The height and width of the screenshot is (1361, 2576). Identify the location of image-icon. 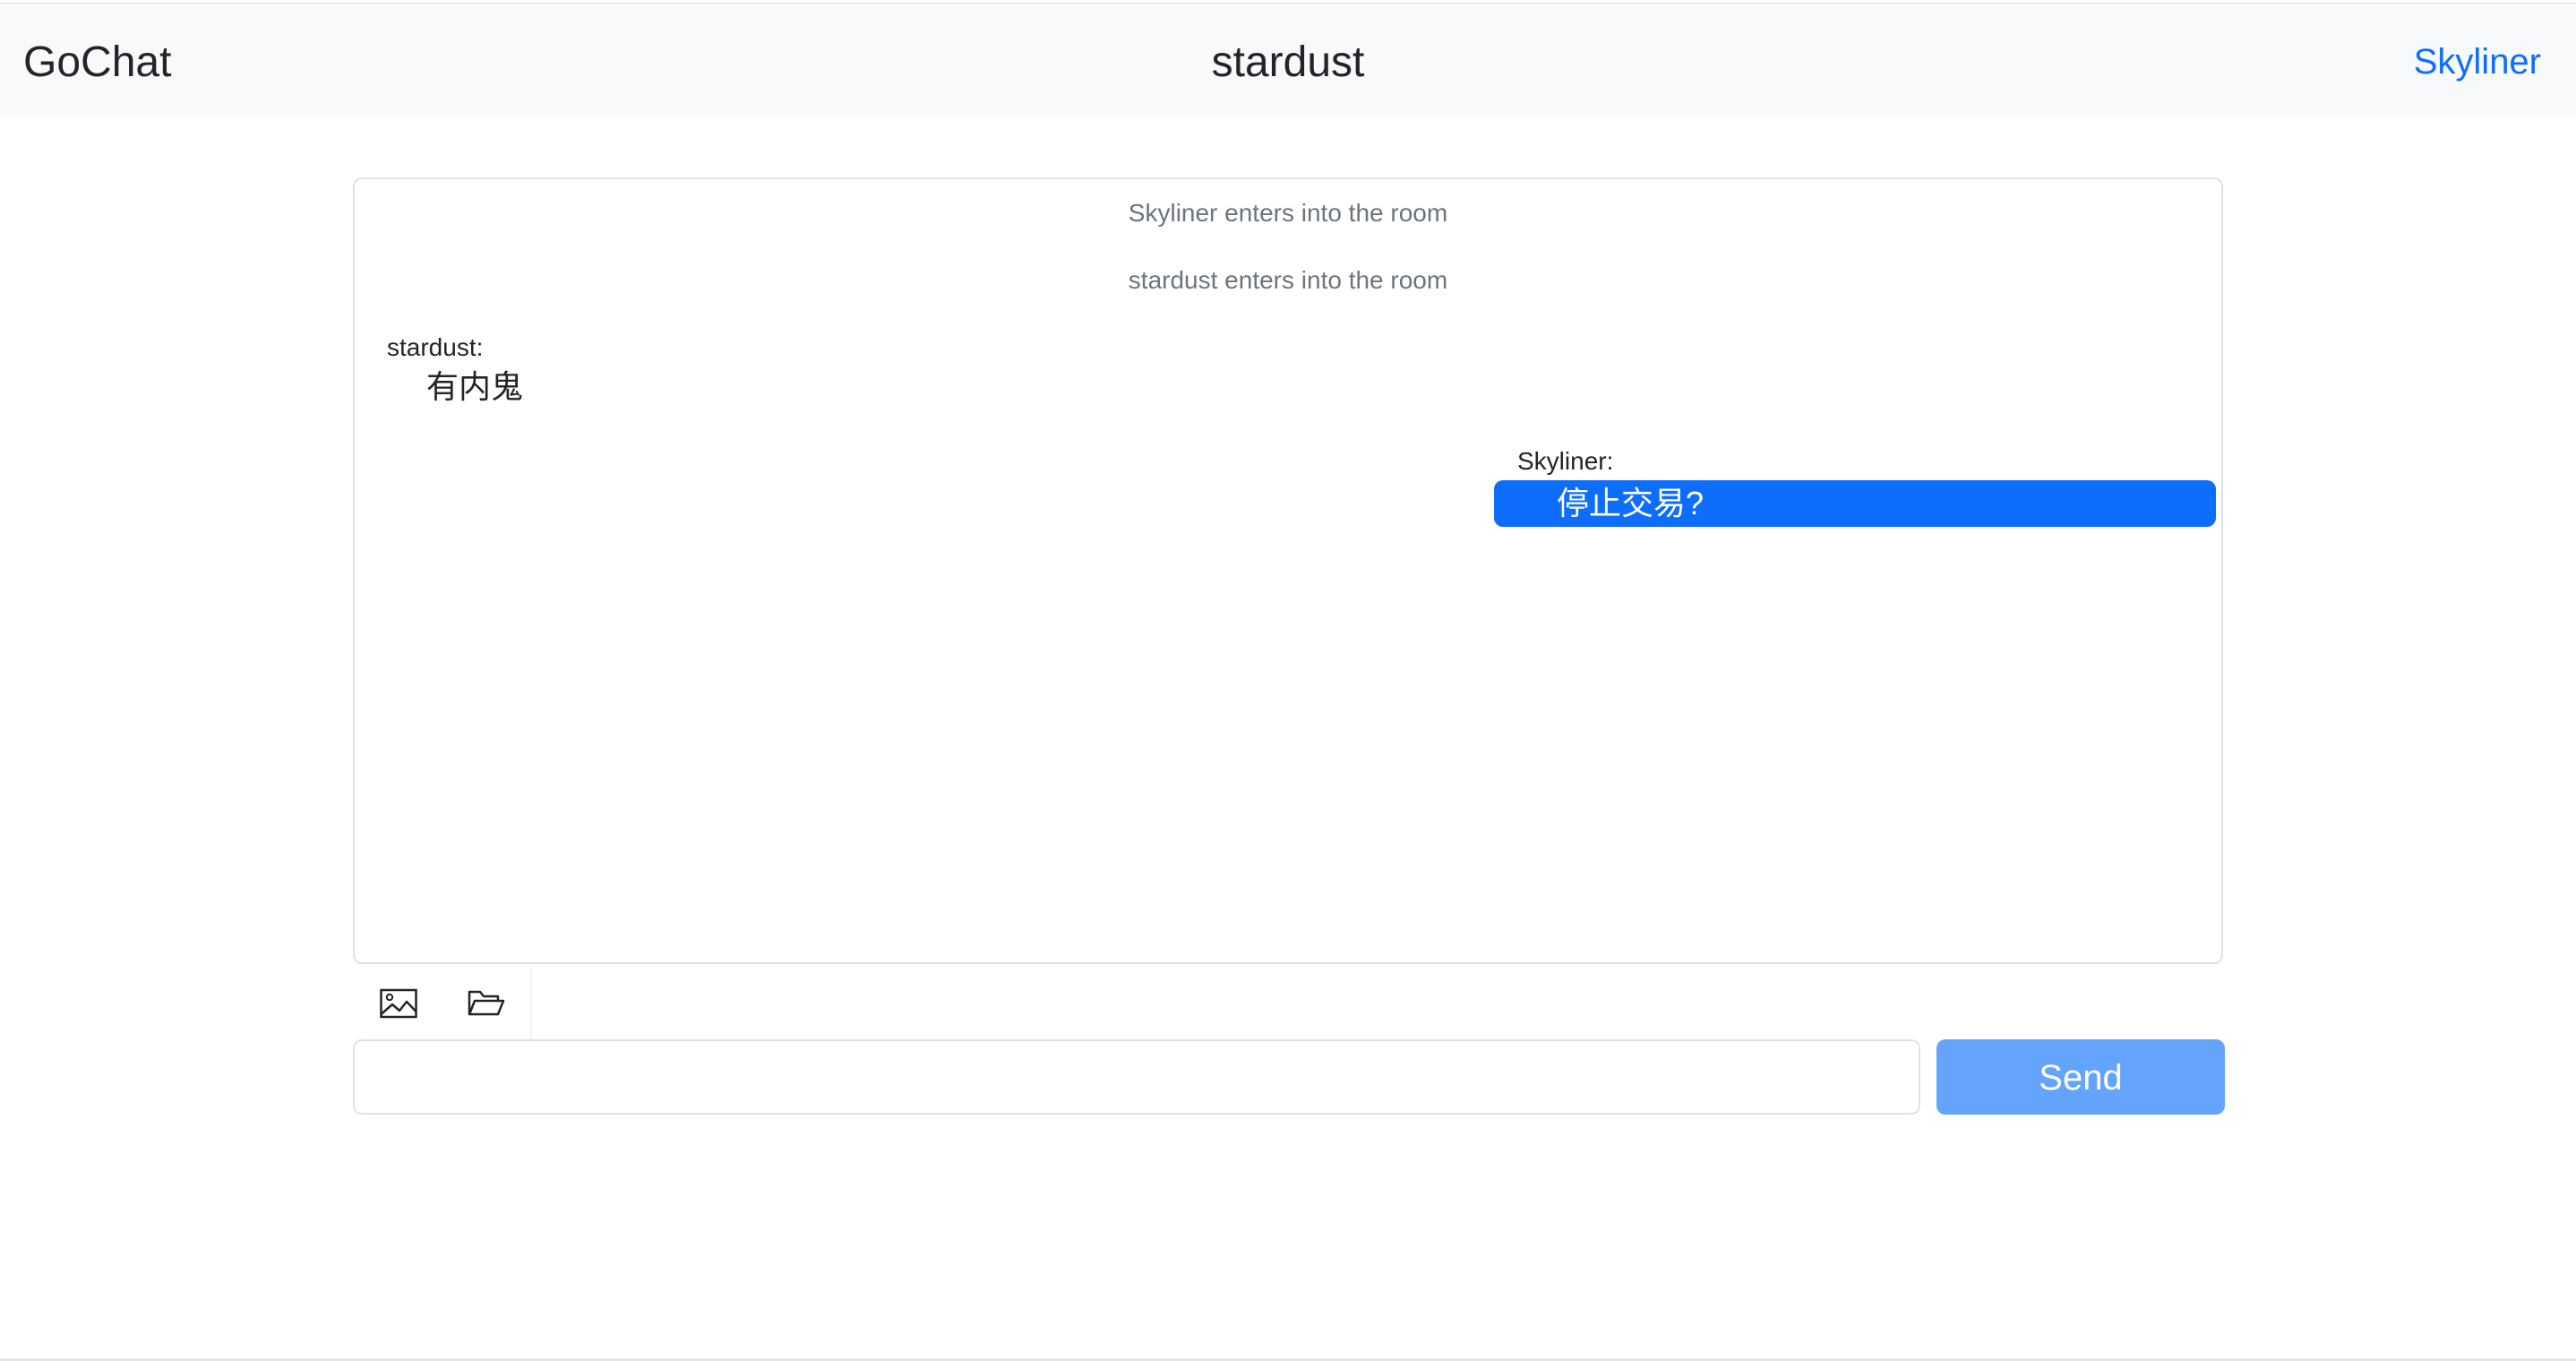
(398, 1004).